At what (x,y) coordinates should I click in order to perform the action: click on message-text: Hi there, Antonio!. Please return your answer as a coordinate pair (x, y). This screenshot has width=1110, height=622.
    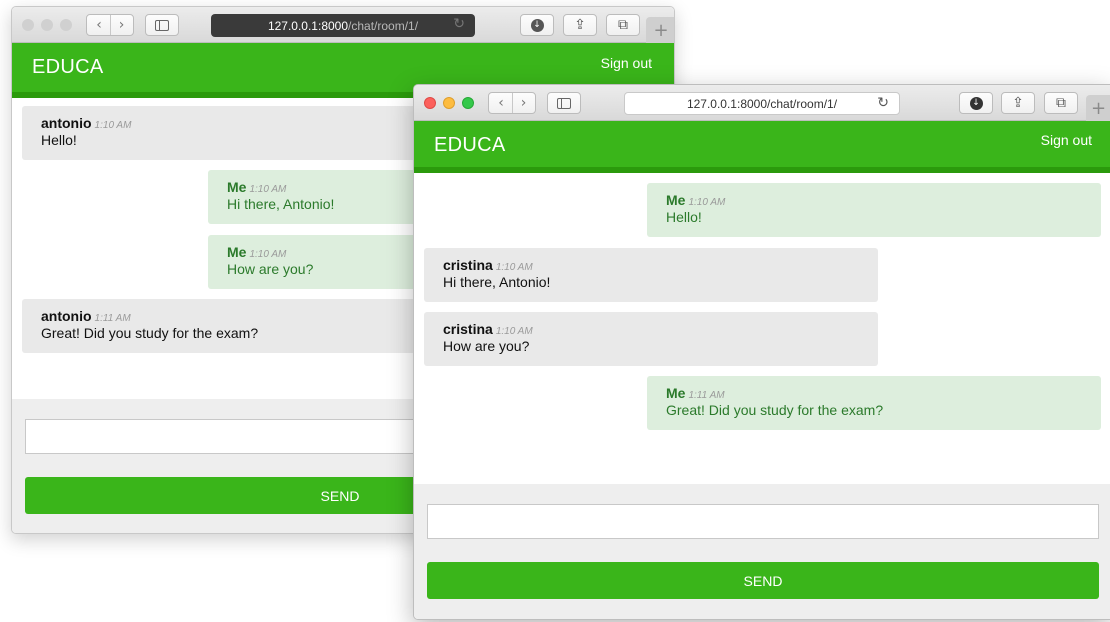
    Looking at the image, I should click on (497, 282).